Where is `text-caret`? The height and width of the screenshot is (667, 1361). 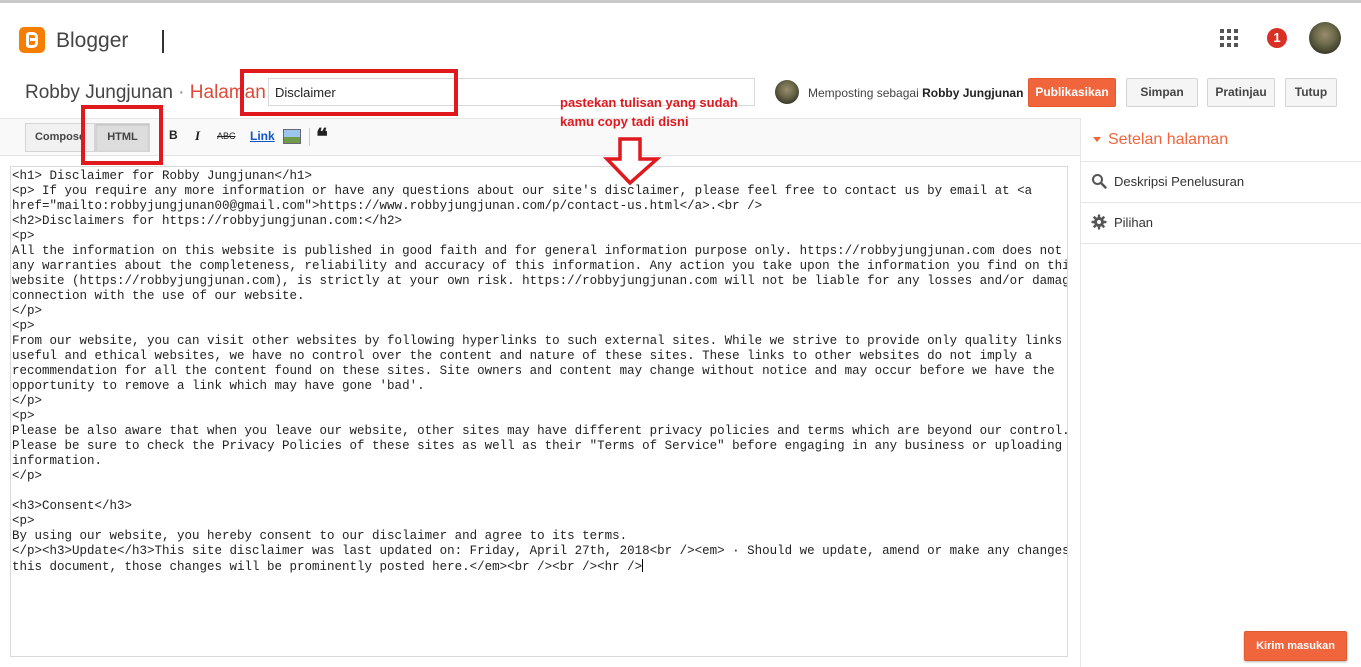
text-caret is located at coordinates (643, 565).